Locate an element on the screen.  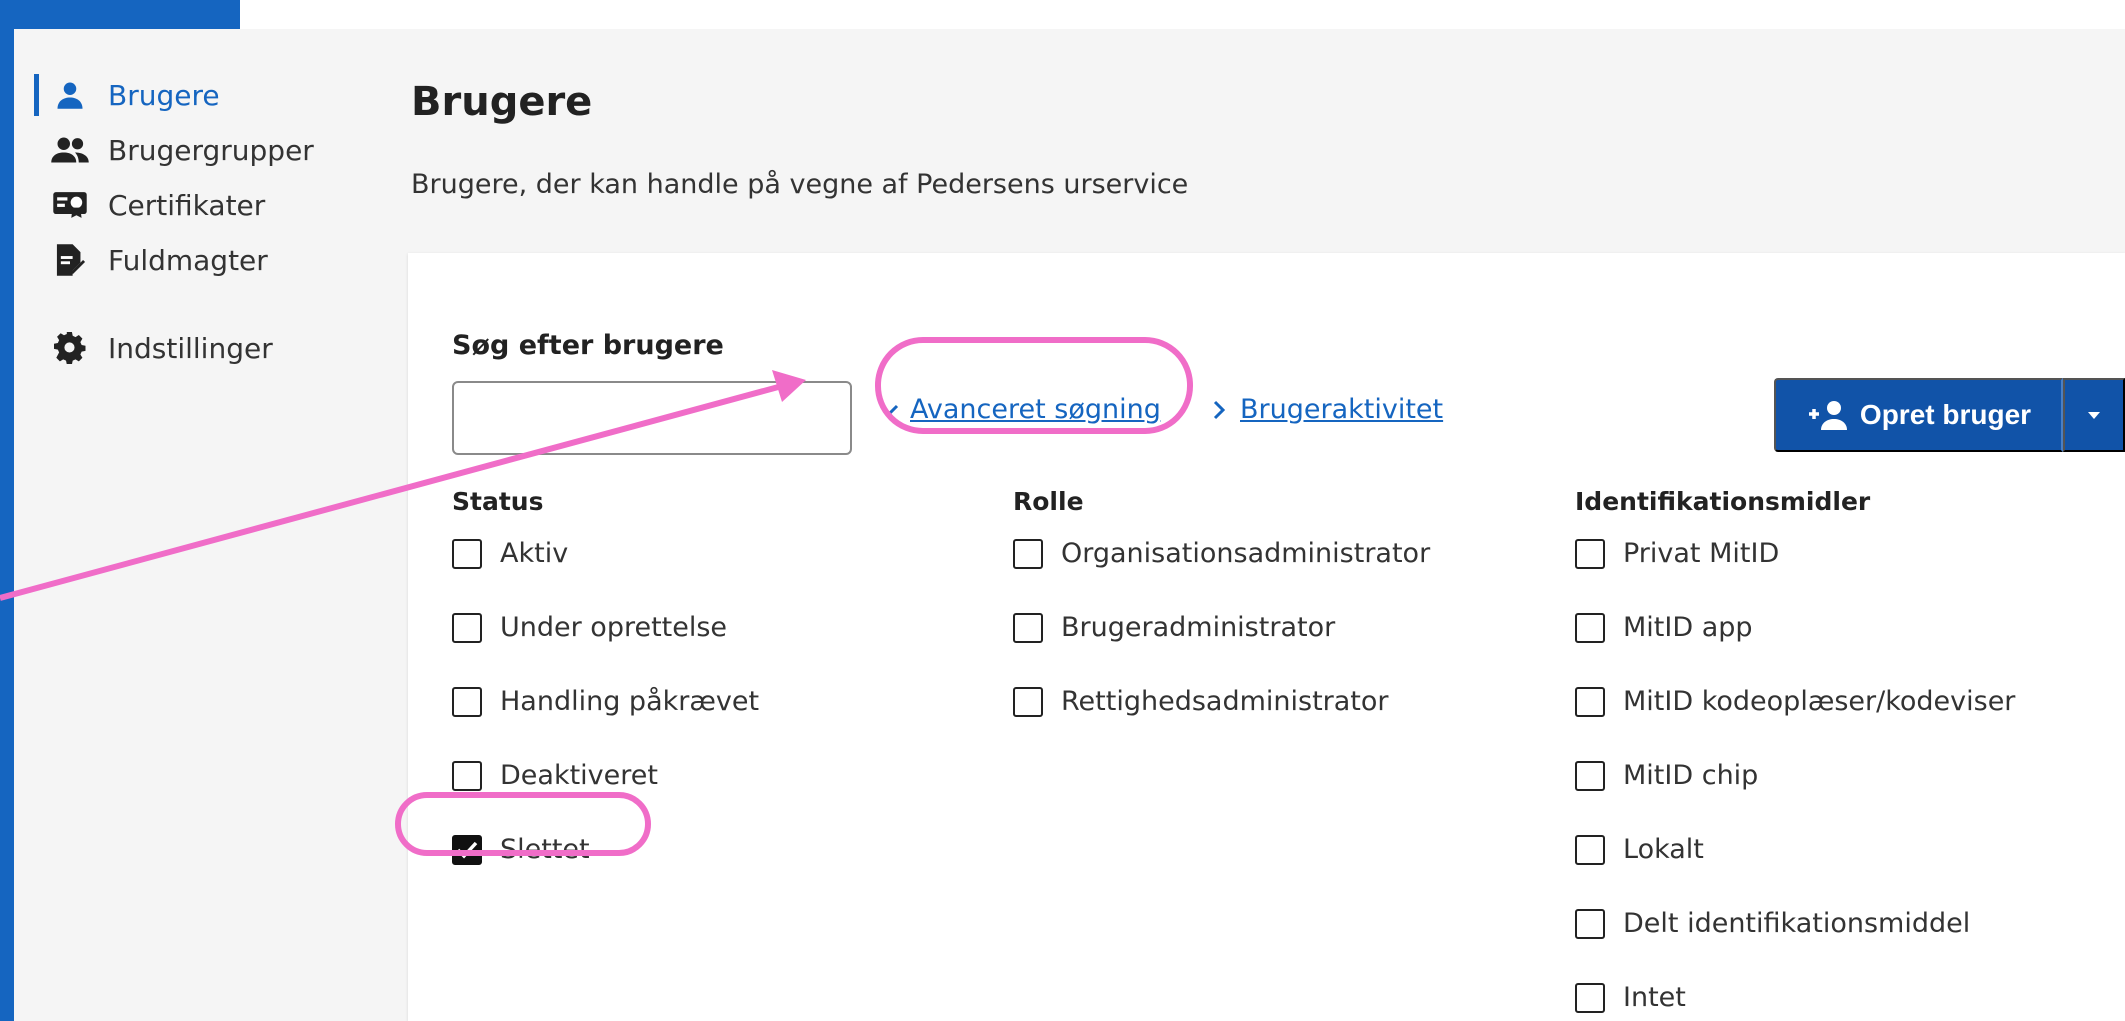
gear-icon is located at coordinates (70, 348).